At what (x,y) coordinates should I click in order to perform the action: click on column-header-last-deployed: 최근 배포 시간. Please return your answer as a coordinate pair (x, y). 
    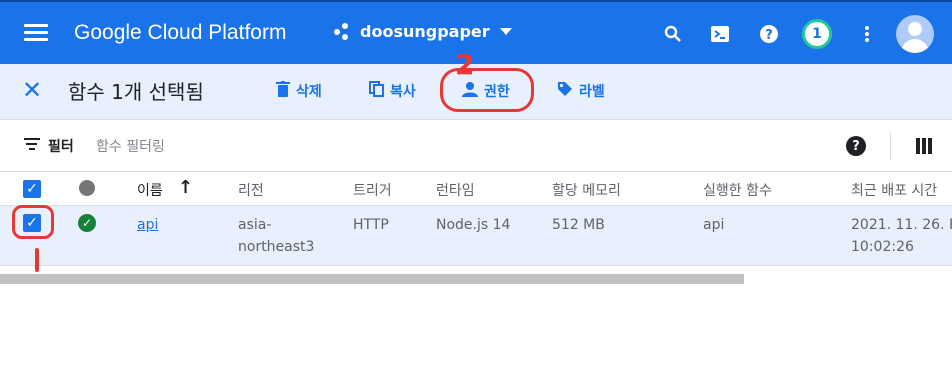
    Looking at the image, I should click on (894, 190).